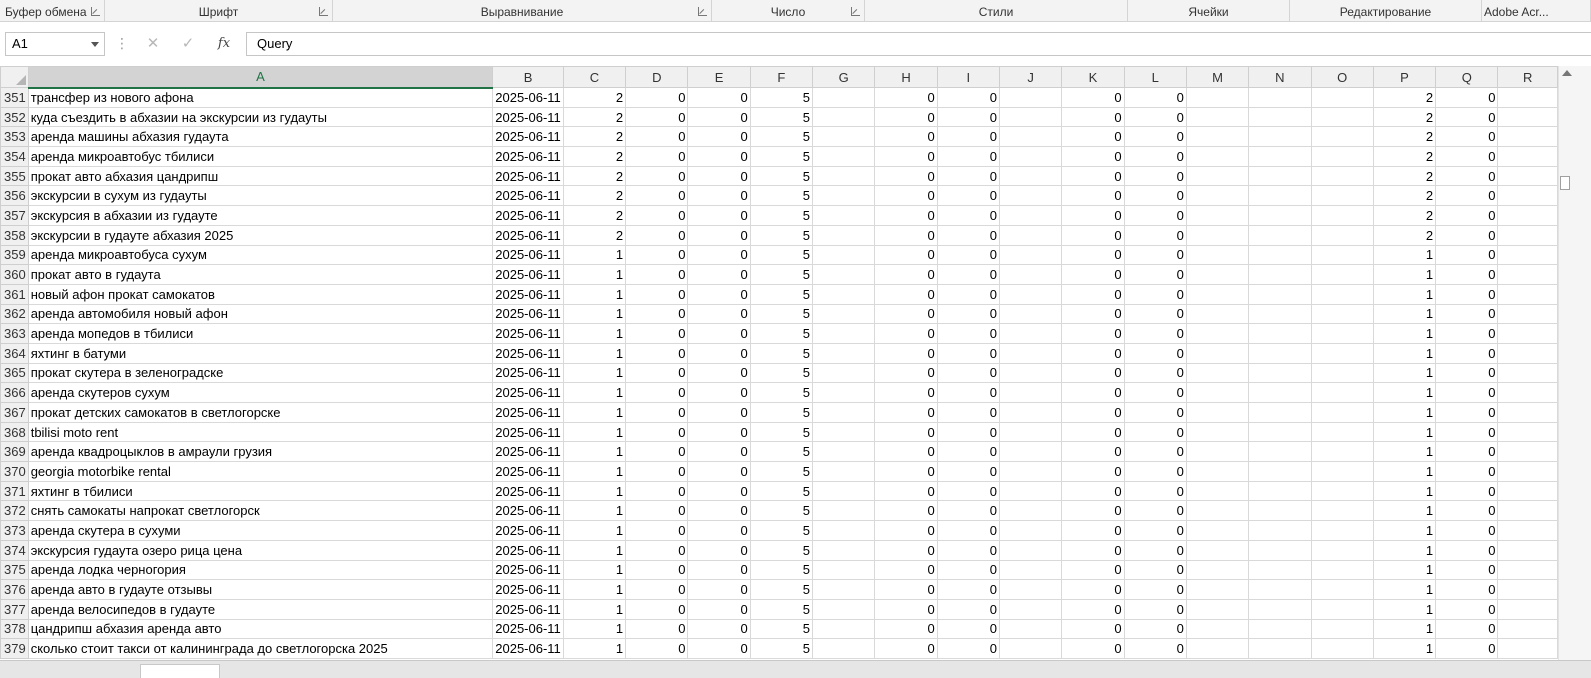  I want to click on row-header: 377, so click(14, 609).